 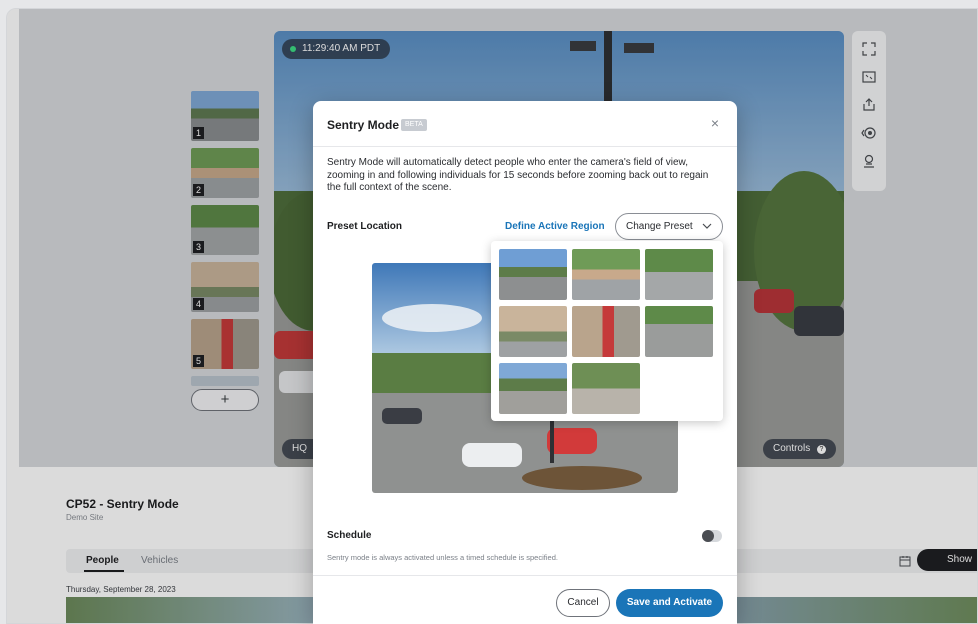 I want to click on dialog-footer: Cancel Save and Activate, so click(x=525, y=599).